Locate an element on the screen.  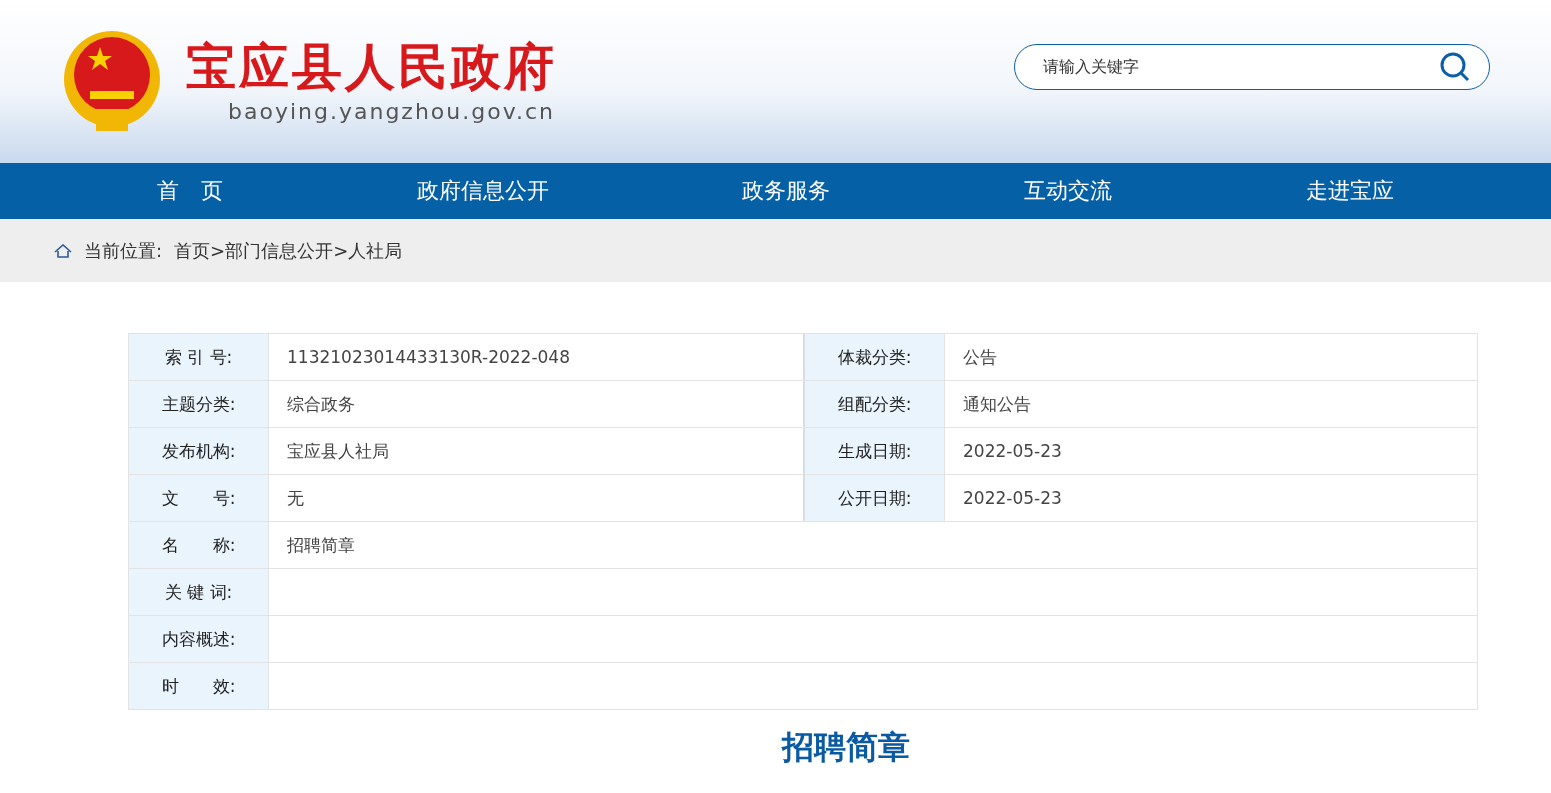
field-value: 招聘简章 is located at coordinates (321, 545).